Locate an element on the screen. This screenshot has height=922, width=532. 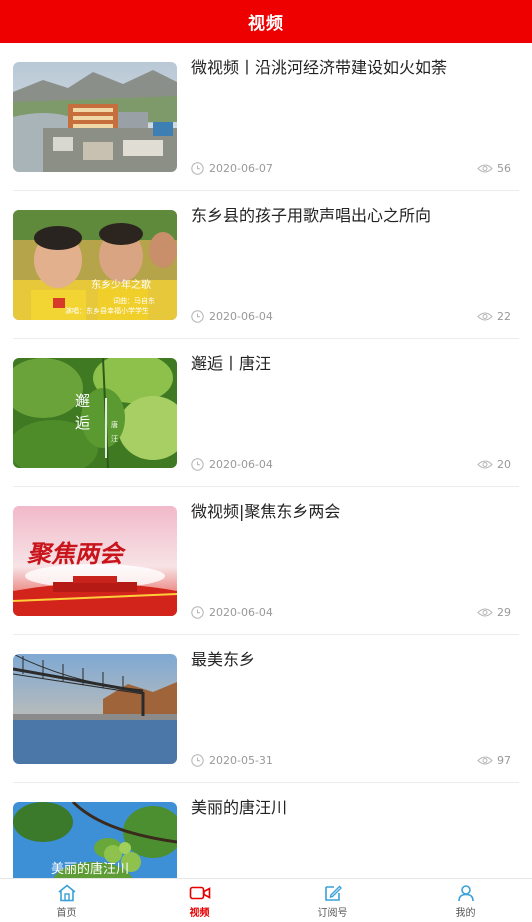
tab-label: 视频 is located at coordinates (199, 913).